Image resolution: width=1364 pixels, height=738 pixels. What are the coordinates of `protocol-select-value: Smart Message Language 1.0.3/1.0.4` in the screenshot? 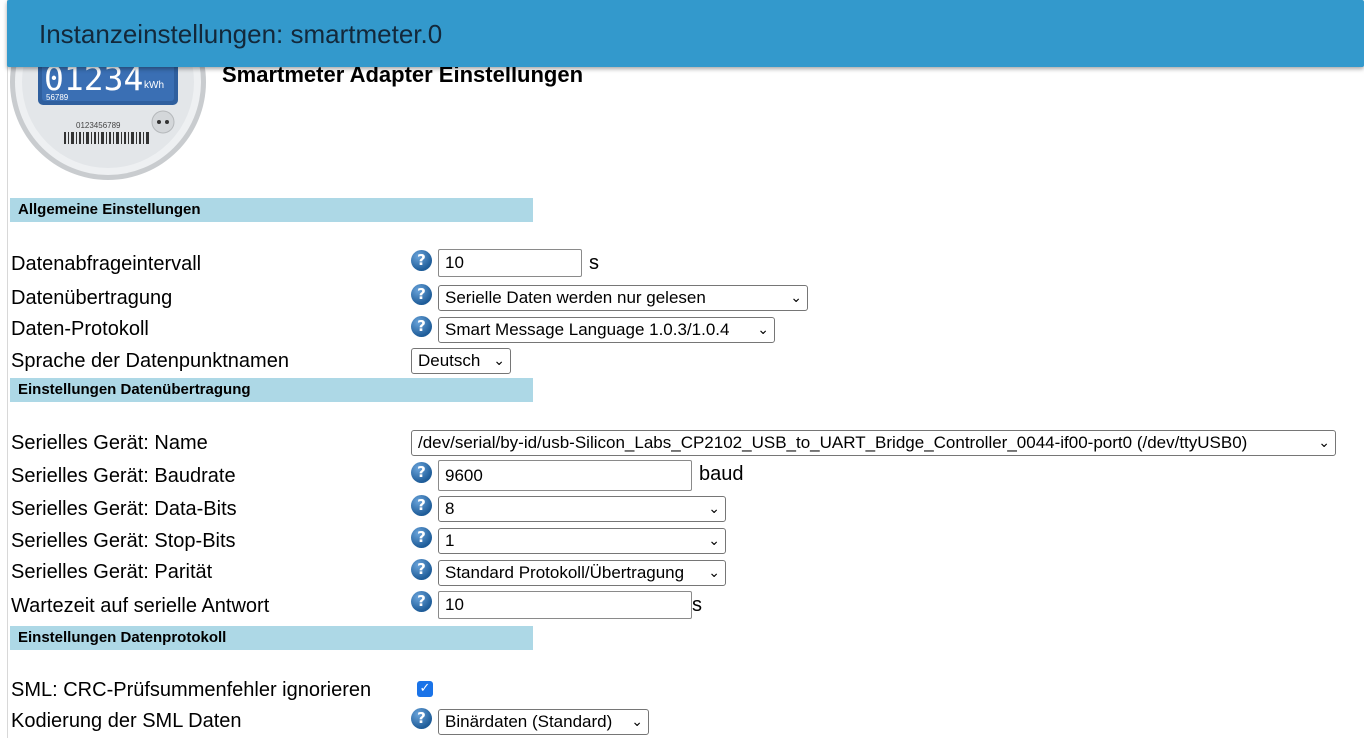 It's located at (587, 329).